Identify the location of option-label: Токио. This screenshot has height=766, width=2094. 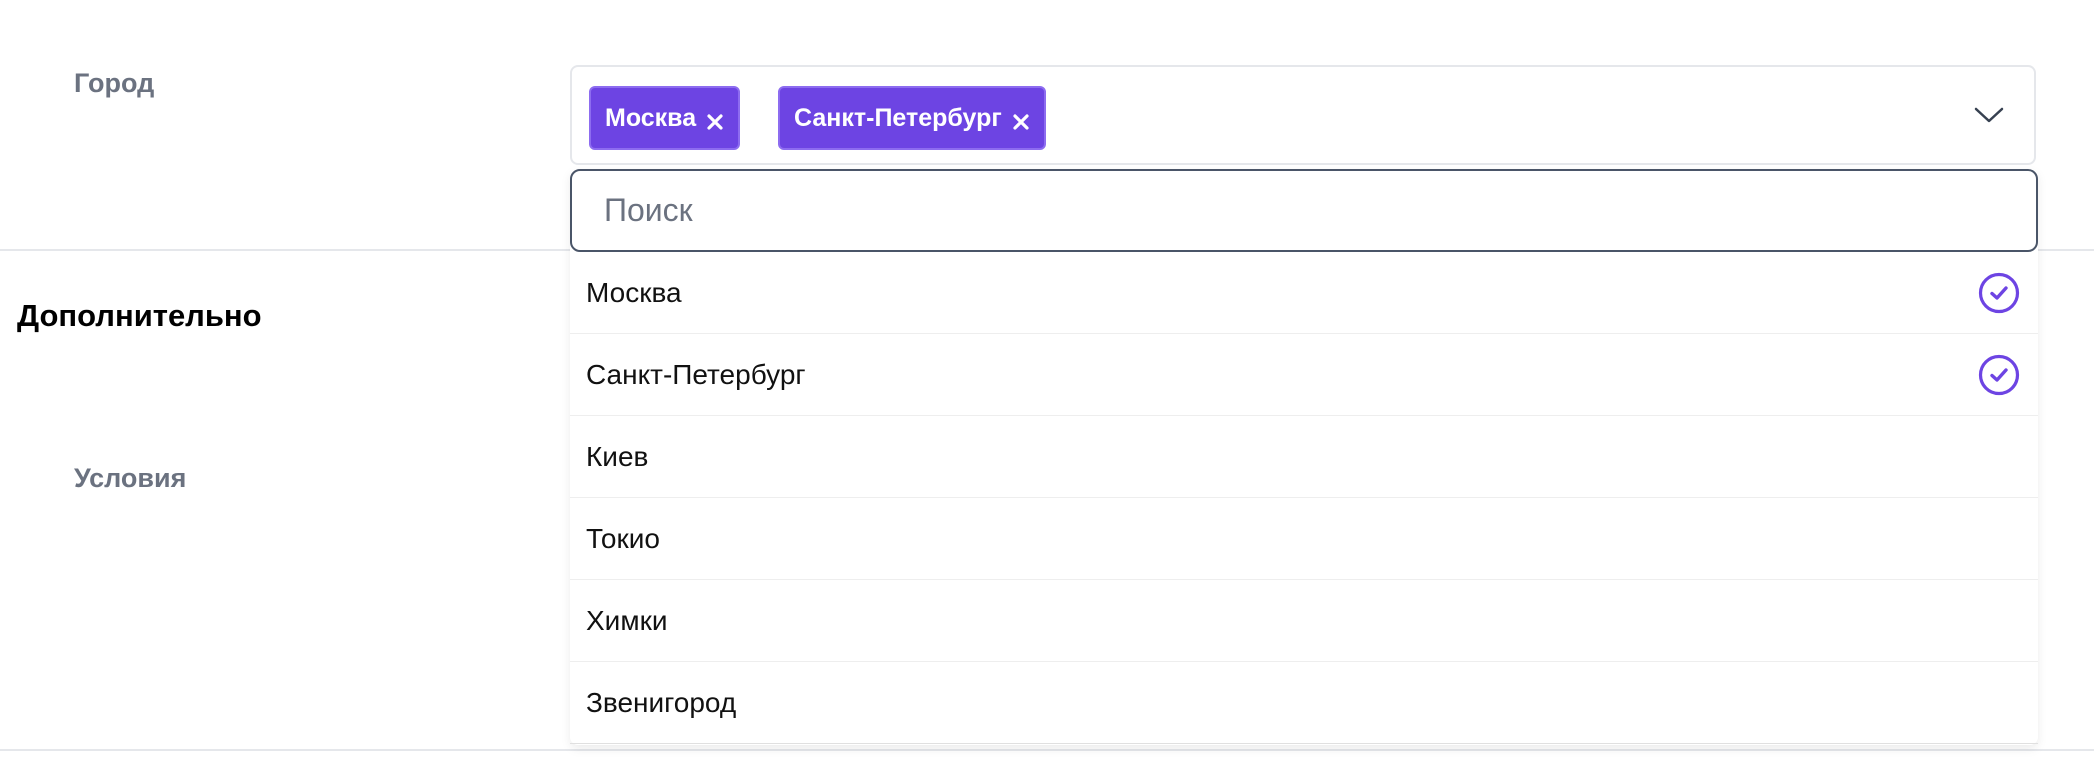
(623, 538).